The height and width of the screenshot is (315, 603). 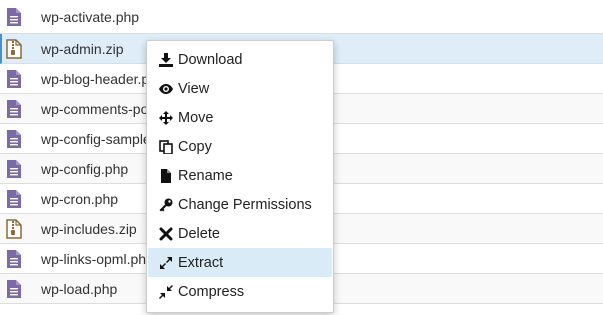 What do you see at coordinates (95, 108) in the screenshot?
I see `file-name: wp-comments-po` at bounding box center [95, 108].